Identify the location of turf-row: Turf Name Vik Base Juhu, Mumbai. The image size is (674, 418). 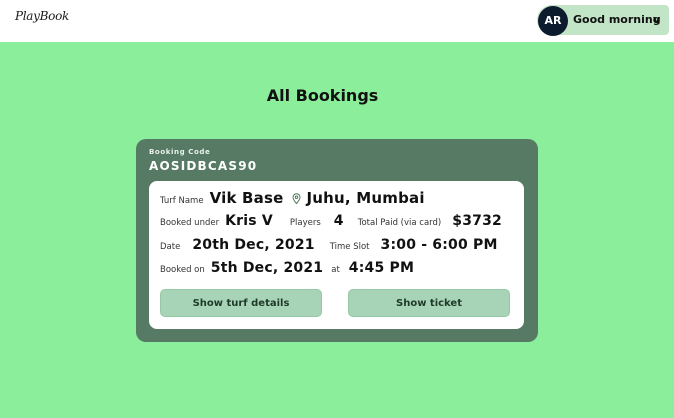
(298, 197).